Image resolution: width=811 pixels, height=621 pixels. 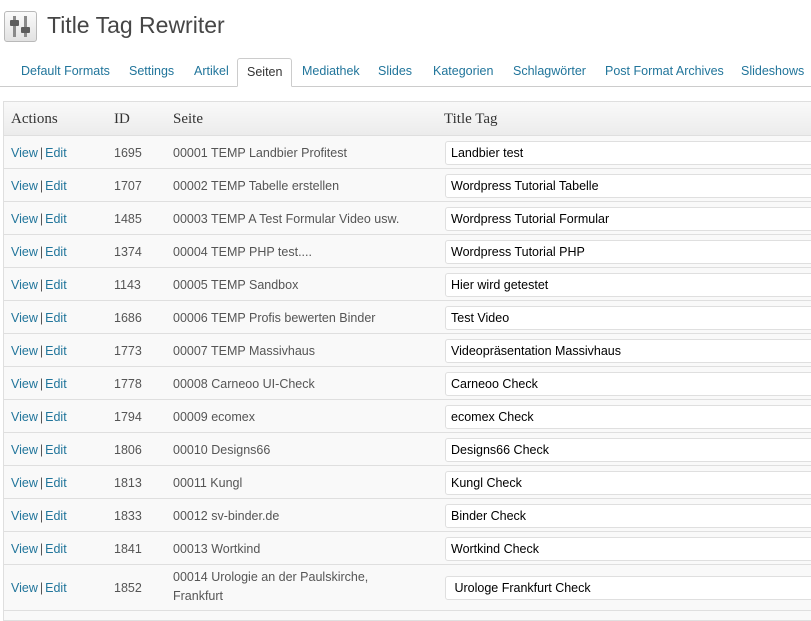 What do you see at coordinates (265, 72) in the screenshot?
I see `tab-seiten: Seiten` at bounding box center [265, 72].